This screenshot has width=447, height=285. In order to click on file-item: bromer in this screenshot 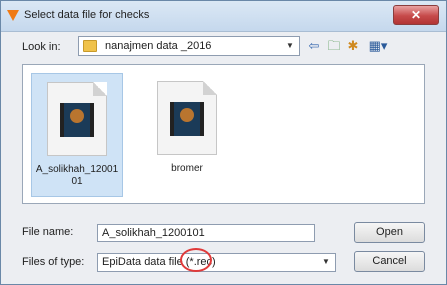, I will do `click(187, 135)`.